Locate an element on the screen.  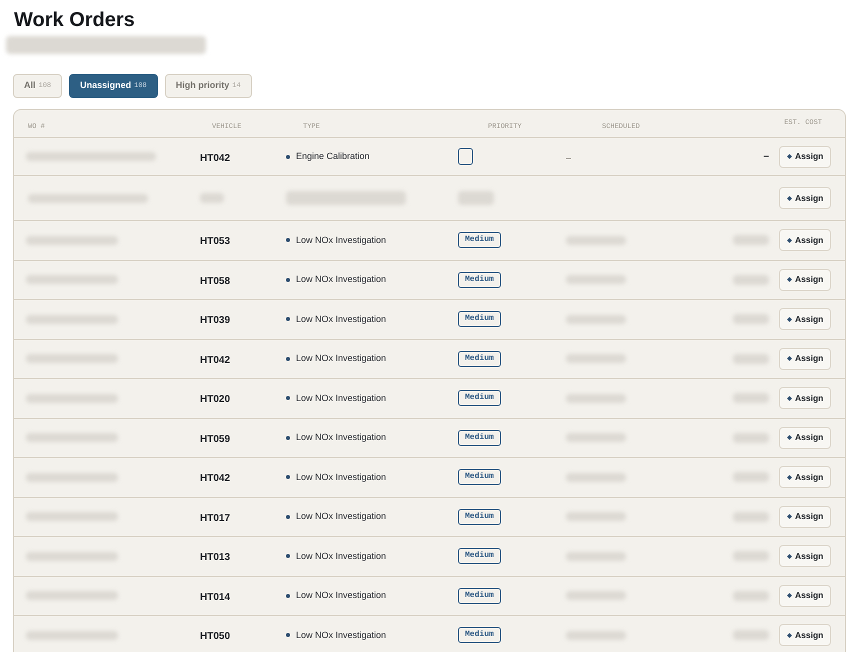
vehicle-id: HT050 is located at coordinates (215, 636).